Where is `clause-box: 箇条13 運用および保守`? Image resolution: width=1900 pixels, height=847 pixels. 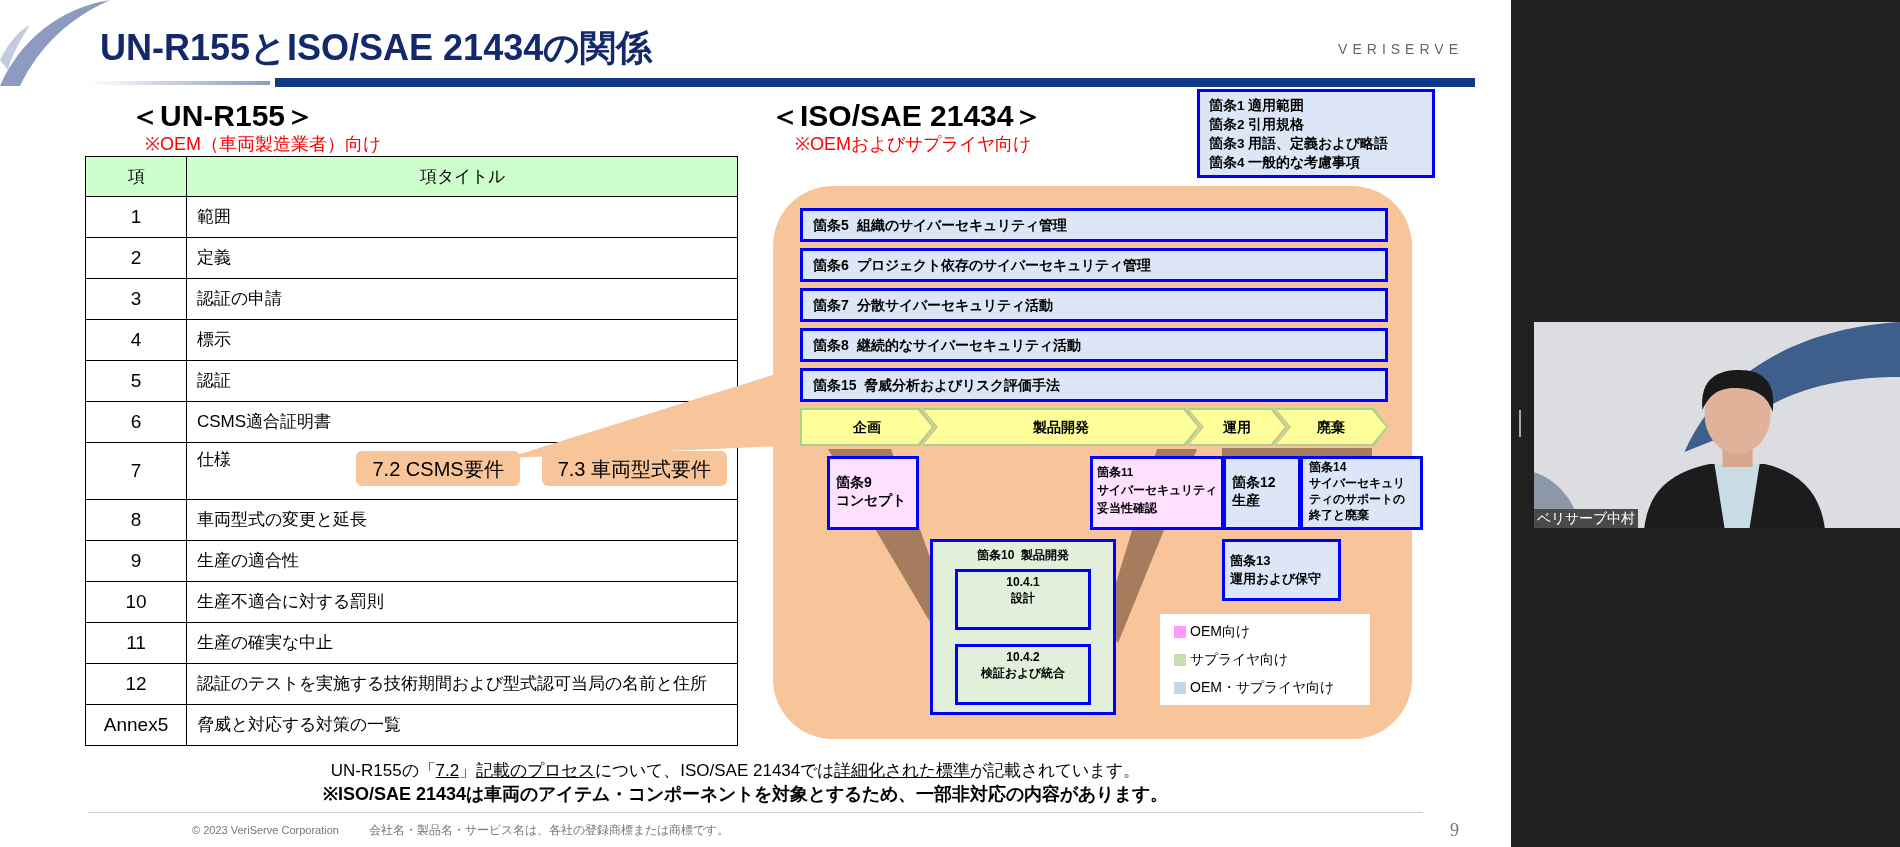 clause-box: 箇条13 運用および保守 is located at coordinates (1281, 570).